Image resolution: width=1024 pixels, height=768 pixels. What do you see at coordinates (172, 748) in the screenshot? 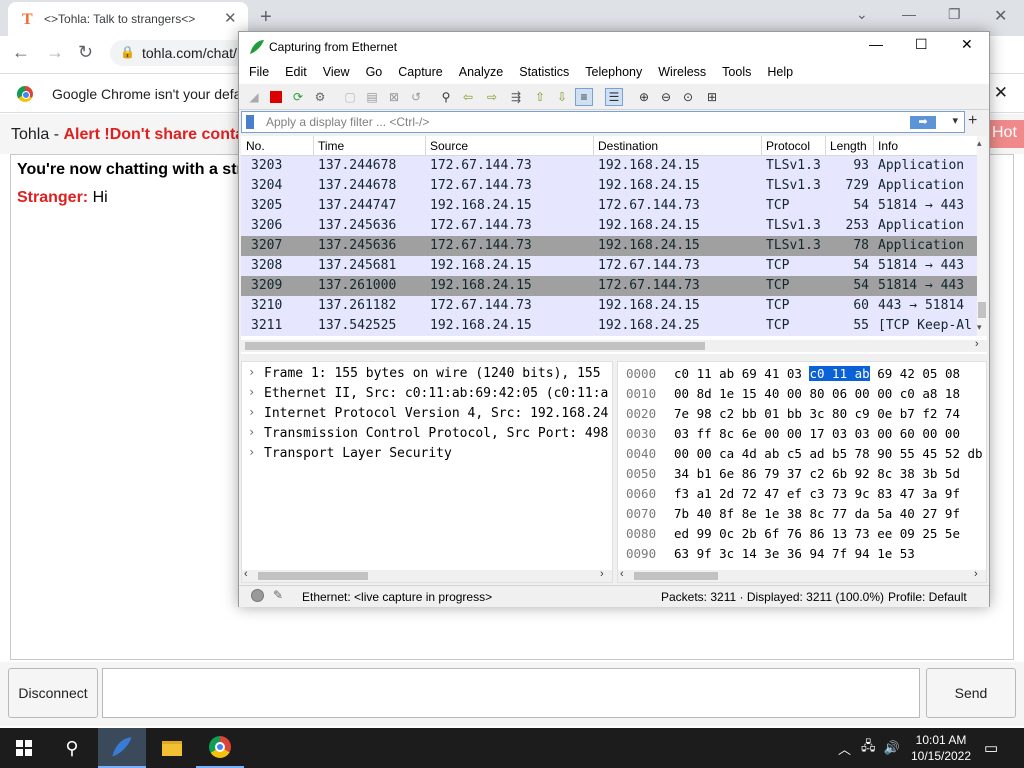
I see `taskbar-file-explorer` at bounding box center [172, 748].